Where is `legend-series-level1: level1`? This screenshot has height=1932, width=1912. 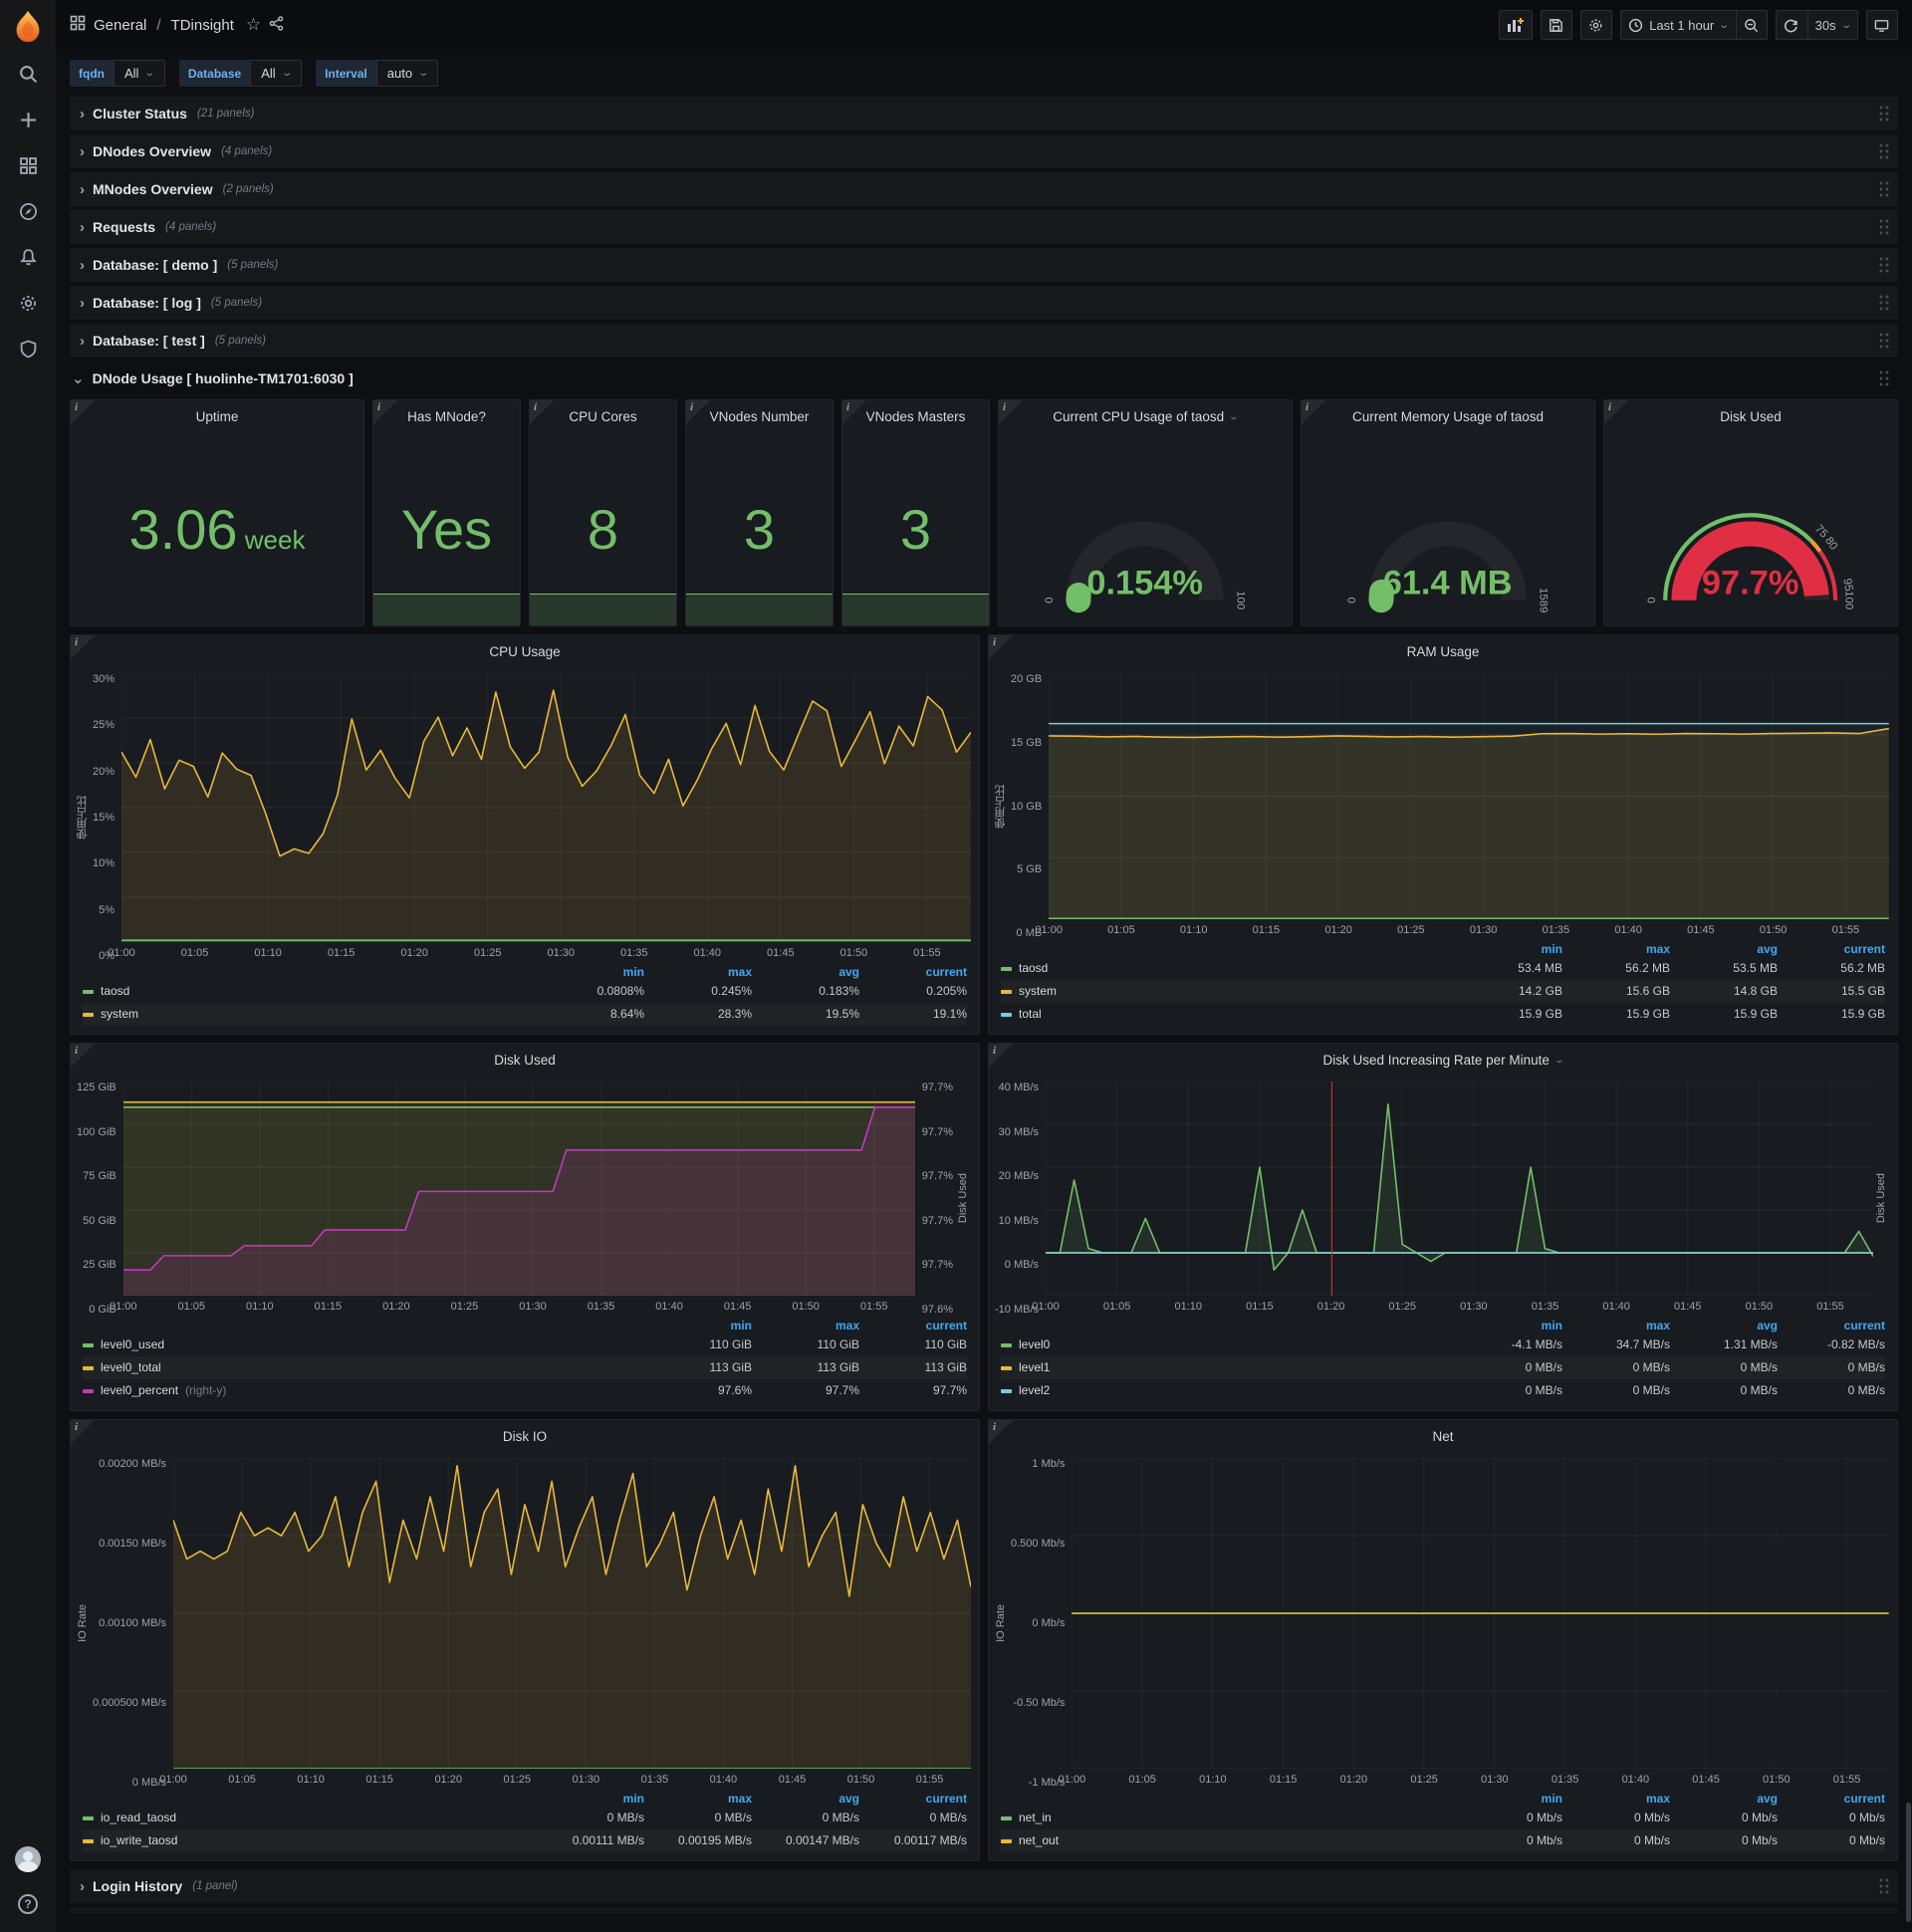 legend-series-level1: level1 is located at coordinates (1228, 1367).